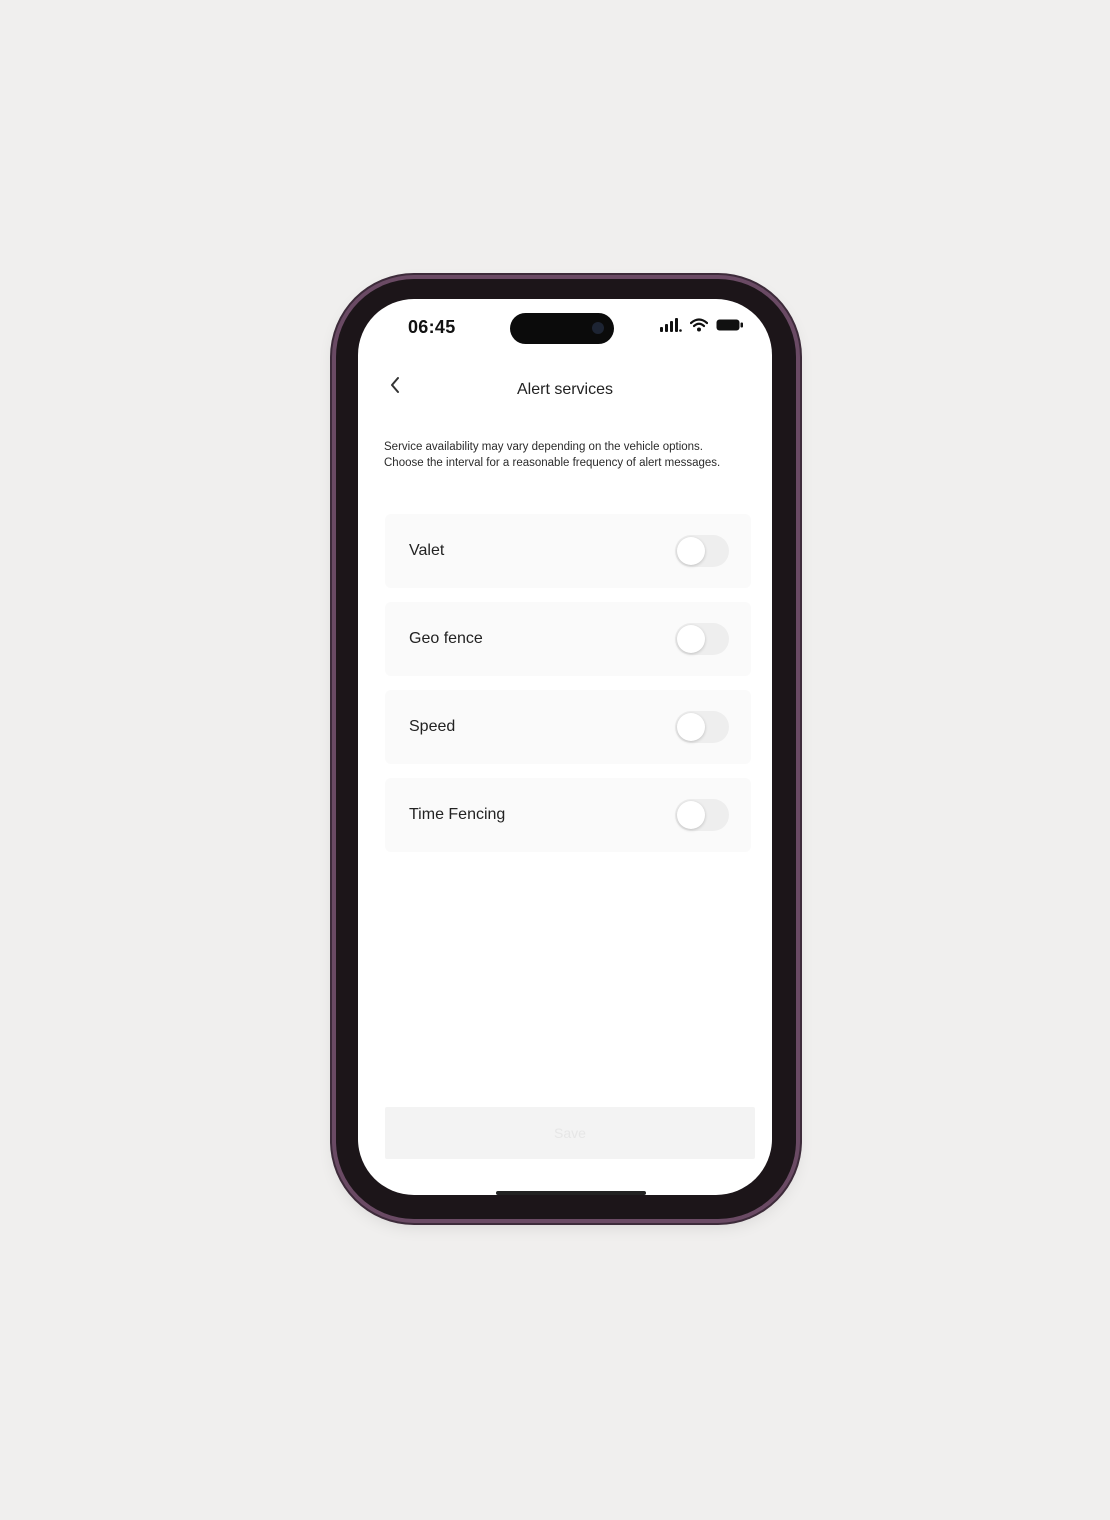 The width and height of the screenshot is (1110, 1520). I want to click on signal-icon, so click(671, 327).